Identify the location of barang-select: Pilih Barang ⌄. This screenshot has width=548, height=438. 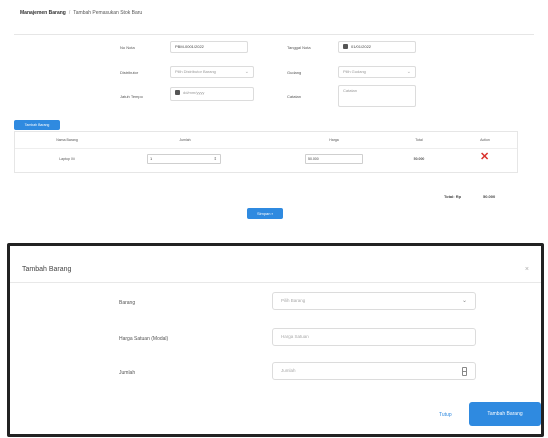
(374, 301).